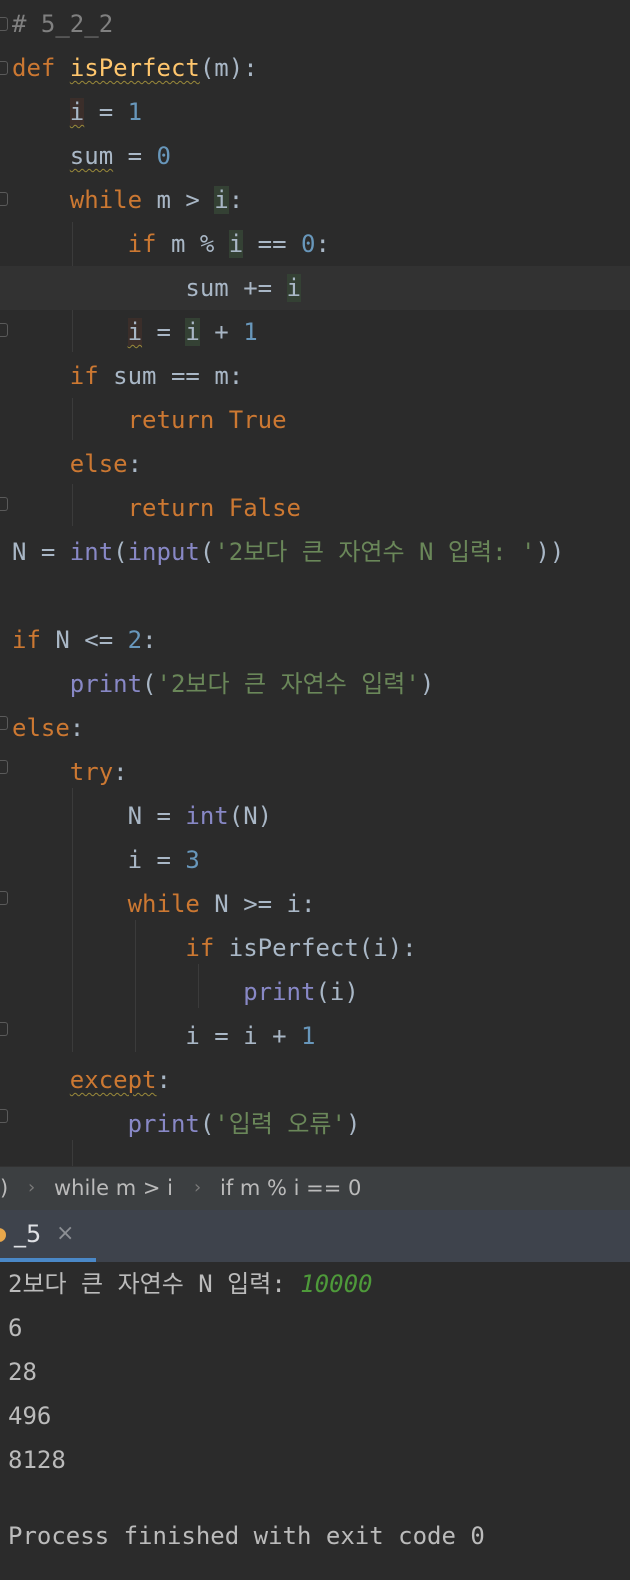 This screenshot has width=630, height=1580. I want to click on code-line: sum = 0, so click(315, 156).